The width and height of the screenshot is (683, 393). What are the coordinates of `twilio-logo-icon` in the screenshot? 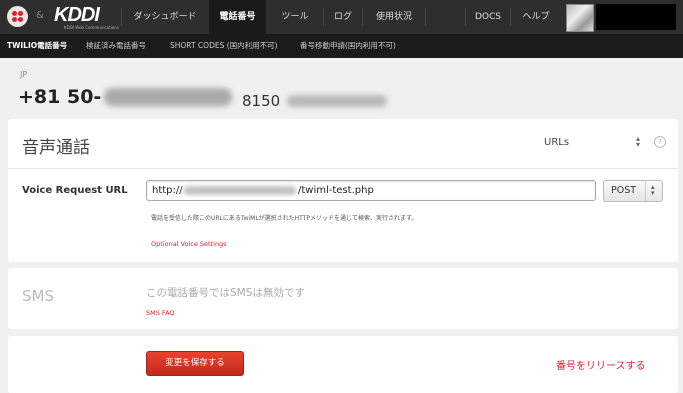 It's located at (17, 16).